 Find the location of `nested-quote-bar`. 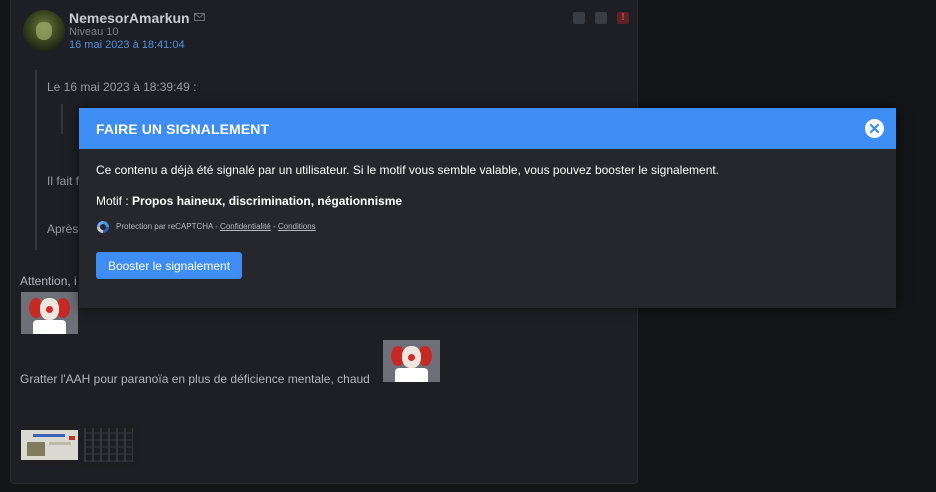

nested-quote-bar is located at coordinates (62, 119).